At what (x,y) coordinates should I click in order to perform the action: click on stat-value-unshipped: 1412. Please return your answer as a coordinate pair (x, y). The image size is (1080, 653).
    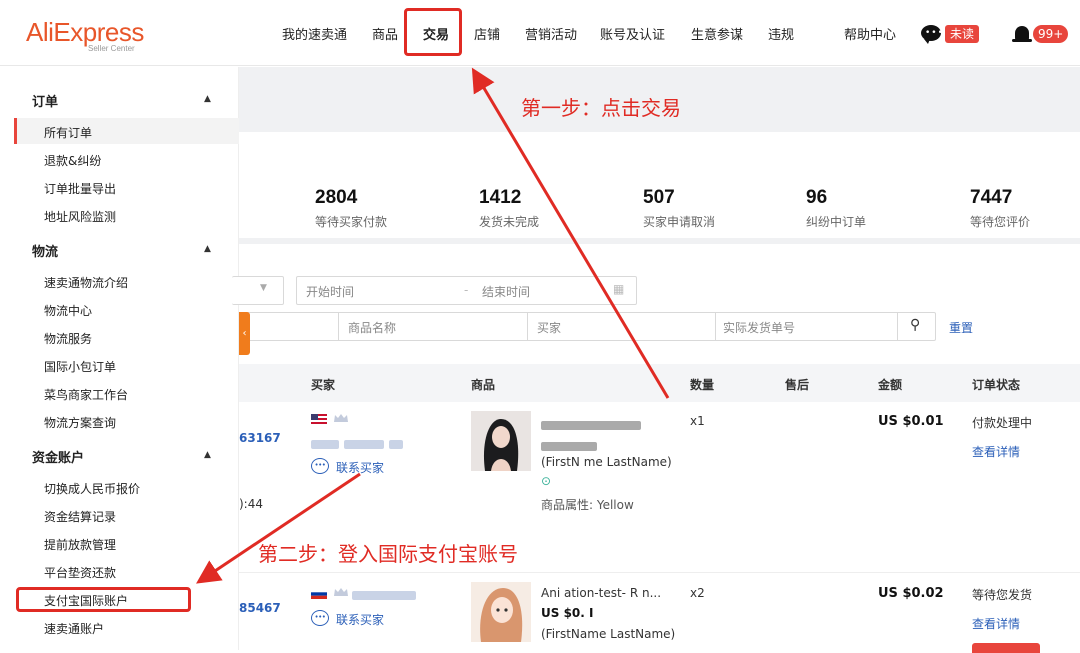
    Looking at the image, I should click on (500, 198).